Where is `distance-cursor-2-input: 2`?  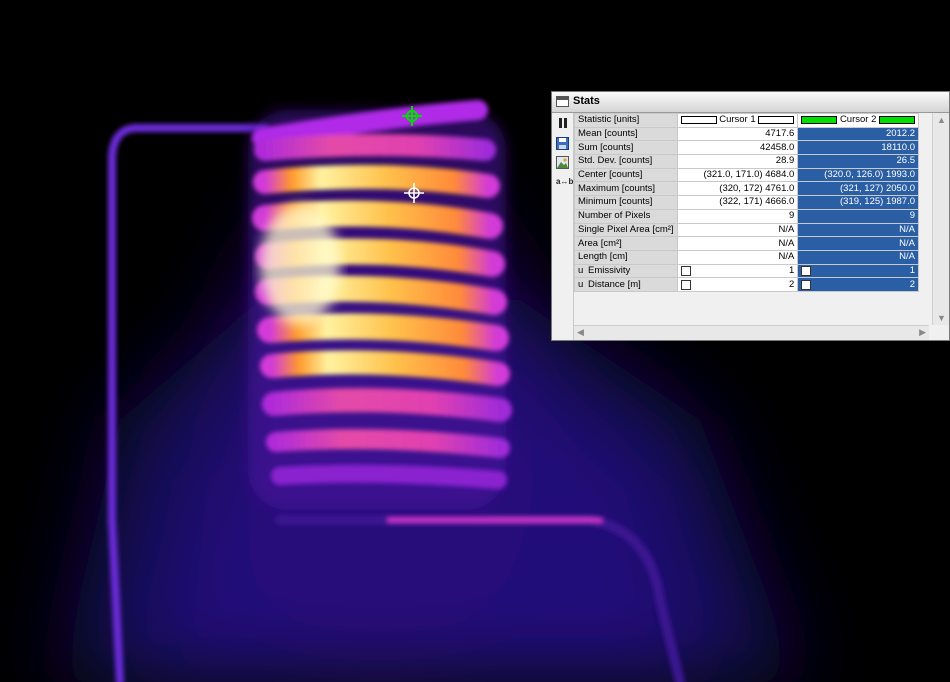
distance-cursor-2-input: 2 is located at coordinates (912, 284).